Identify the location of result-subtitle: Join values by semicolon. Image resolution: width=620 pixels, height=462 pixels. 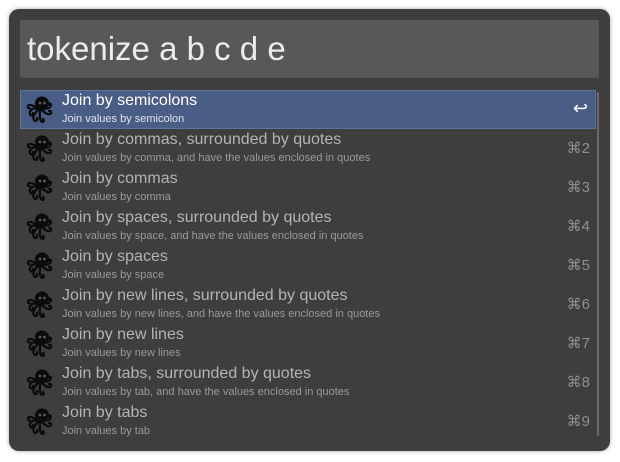
(123, 119).